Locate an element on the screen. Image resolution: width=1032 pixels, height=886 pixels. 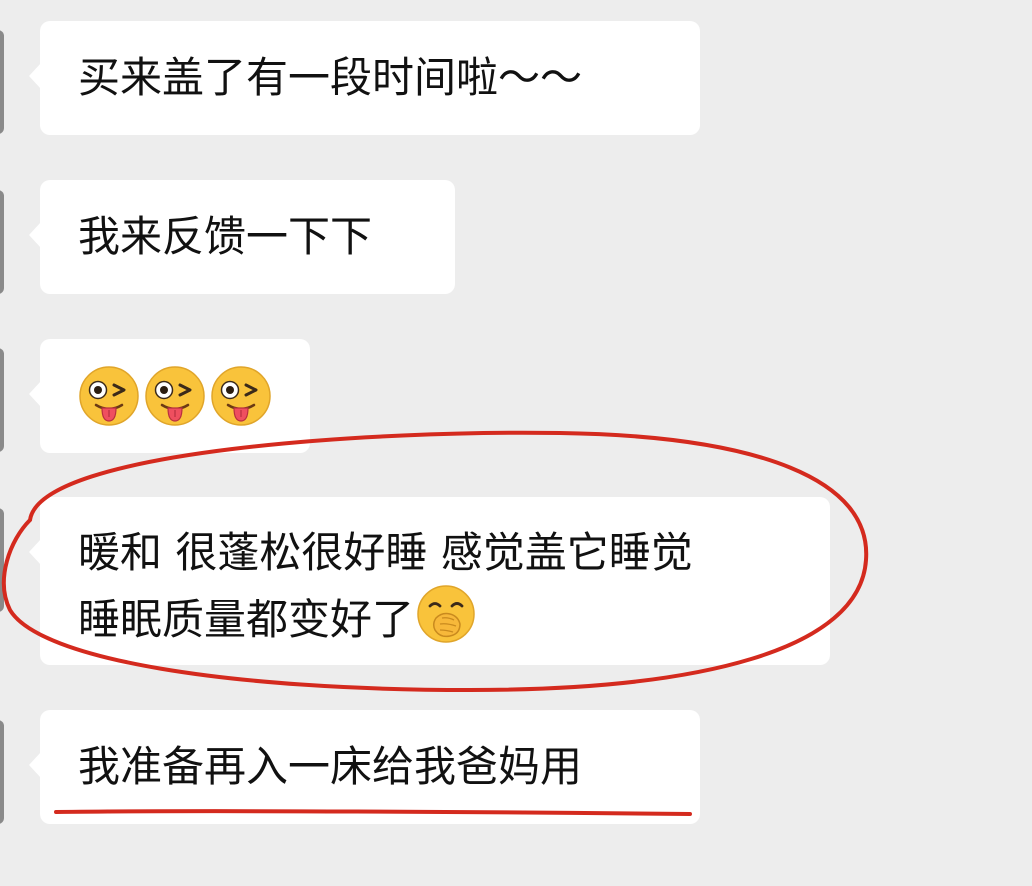
message-text-line: 暖和 很蓬松很好睡 感觉盖它睡觉 is located at coordinates (385, 552).